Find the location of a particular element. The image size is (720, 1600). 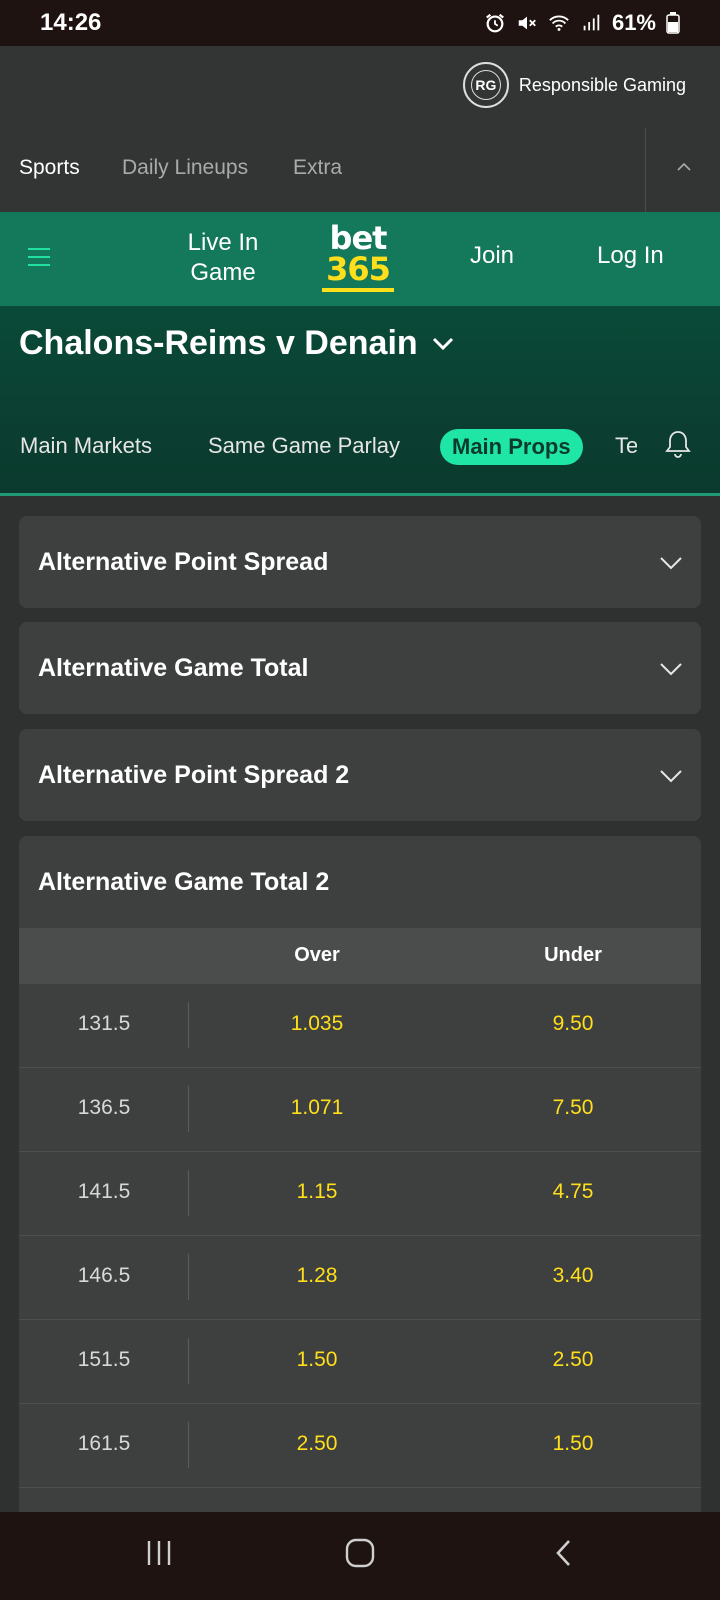

over-odds-button: 1.035 is located at coordinates (317, 1024).